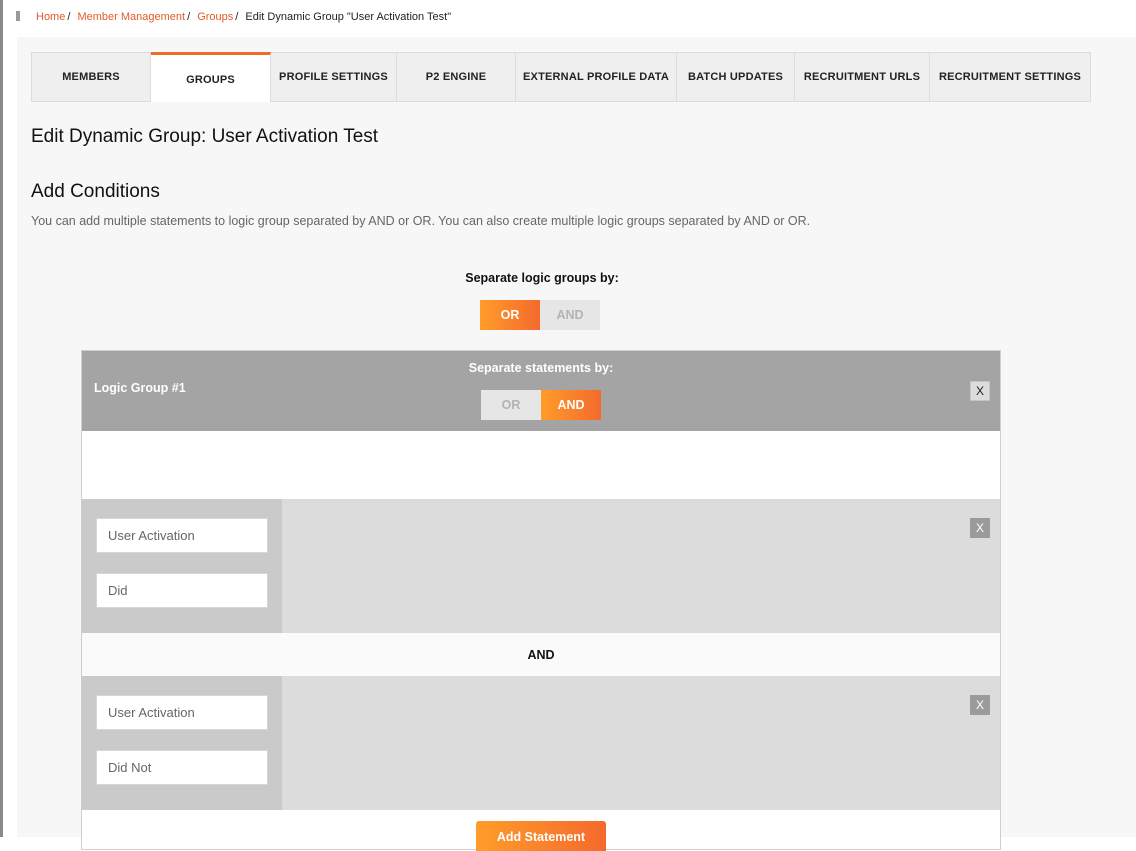 This screenshot has width=1136, height=851. I want to click on group-separator-toggle: OR AND, so click(540, 315).